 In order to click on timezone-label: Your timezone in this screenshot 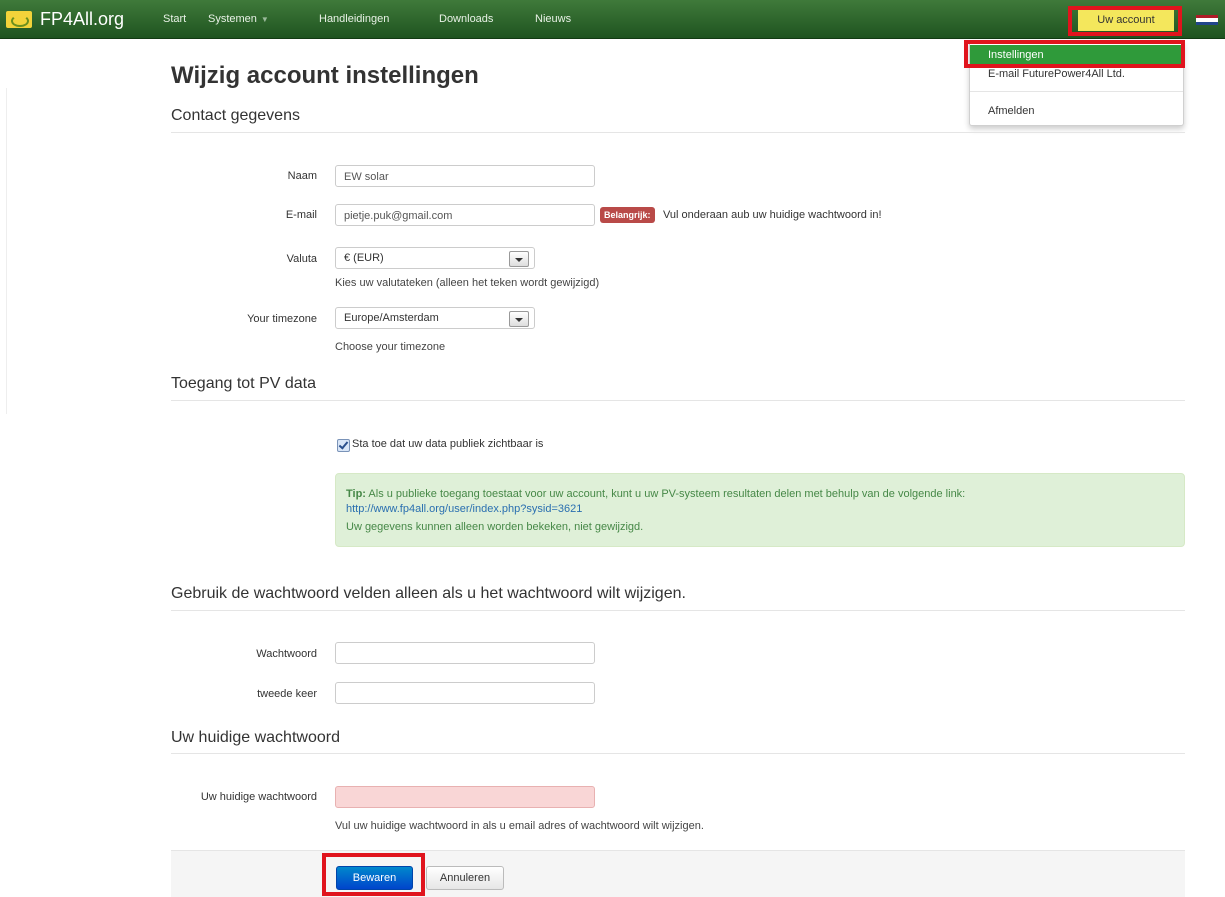, I will do `click(282, 319)`.